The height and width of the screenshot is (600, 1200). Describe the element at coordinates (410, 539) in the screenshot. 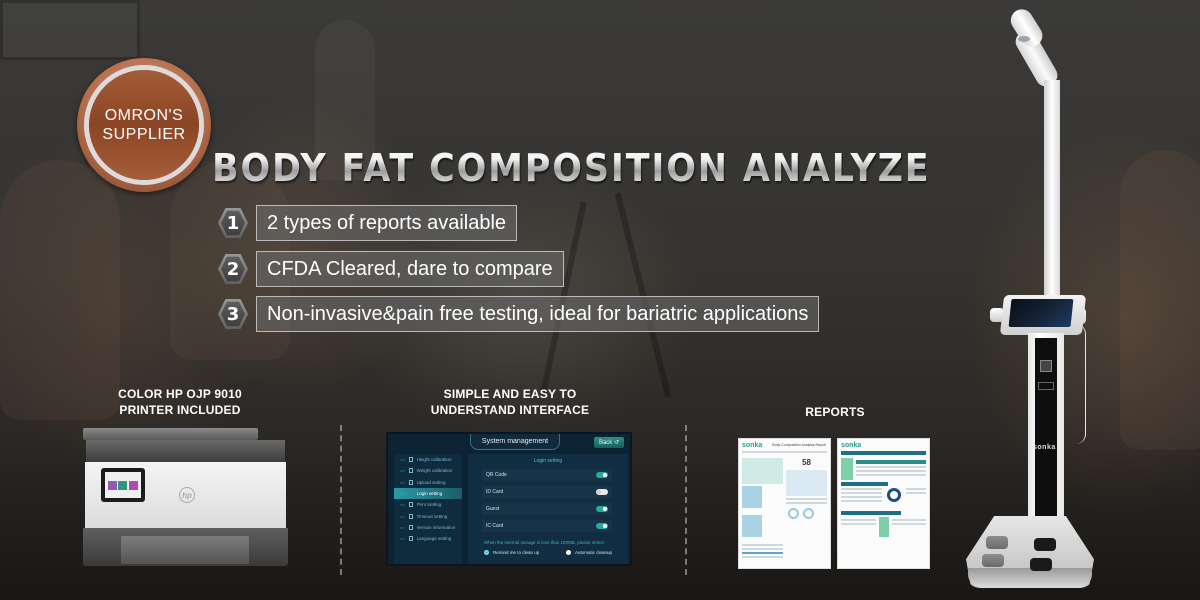

I see `language-icon` at that location.